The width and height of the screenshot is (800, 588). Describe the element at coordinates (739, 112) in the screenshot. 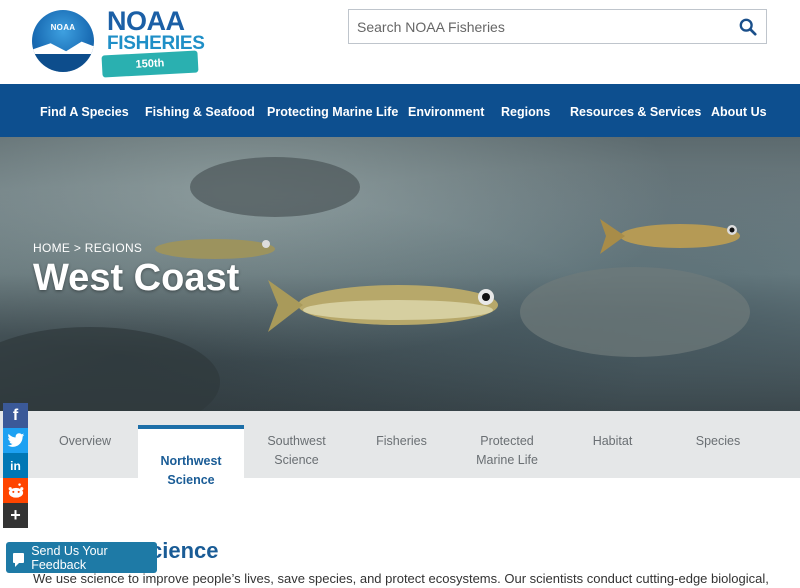

I see `nav-about-us: About Us` at that location.